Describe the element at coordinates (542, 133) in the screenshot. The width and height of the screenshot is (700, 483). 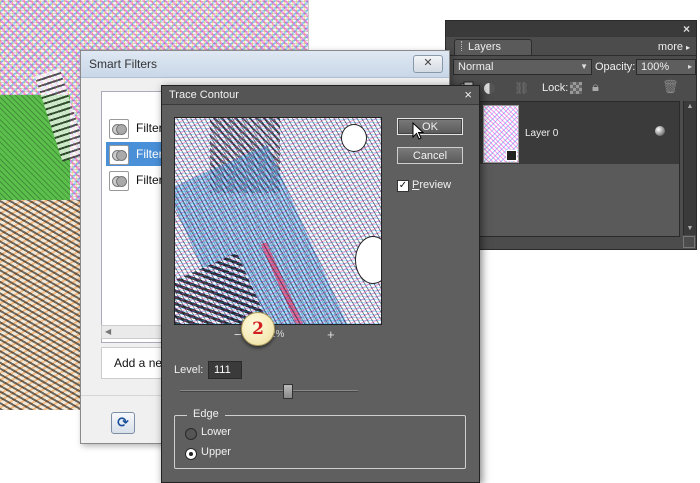
I see `layer-name: Layer 0` at that location.